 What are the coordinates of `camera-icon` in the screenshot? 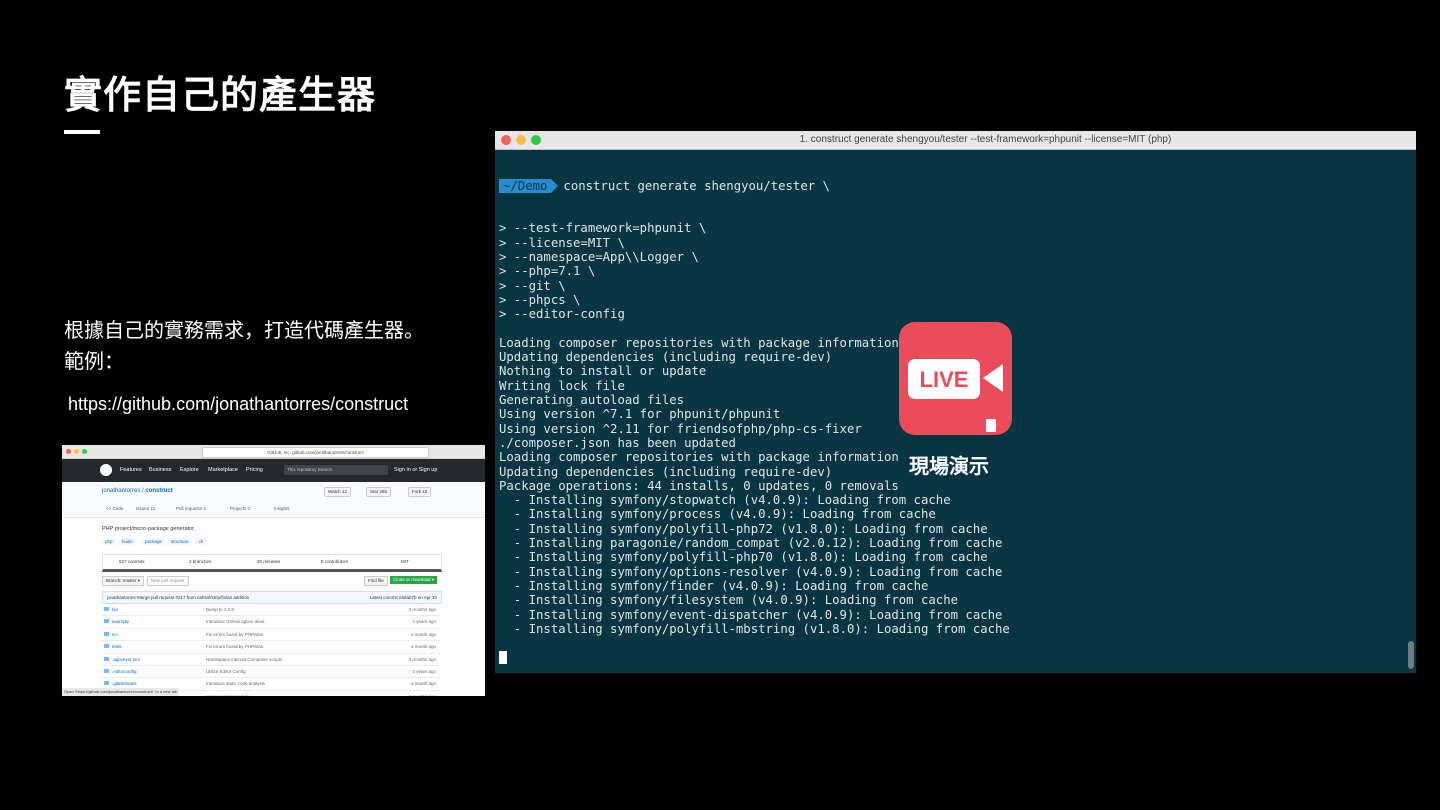 It's located at (993, 378).